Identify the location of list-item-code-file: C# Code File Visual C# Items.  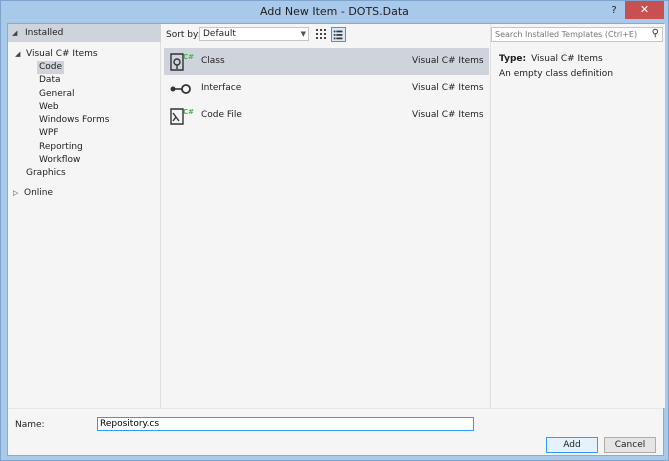
(326, 115).